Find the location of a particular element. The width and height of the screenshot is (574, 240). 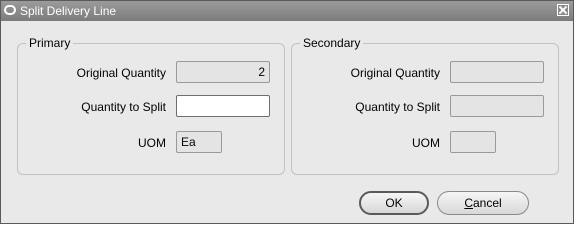

primary-uom-field: Ea is located at coordinates (199, 142).